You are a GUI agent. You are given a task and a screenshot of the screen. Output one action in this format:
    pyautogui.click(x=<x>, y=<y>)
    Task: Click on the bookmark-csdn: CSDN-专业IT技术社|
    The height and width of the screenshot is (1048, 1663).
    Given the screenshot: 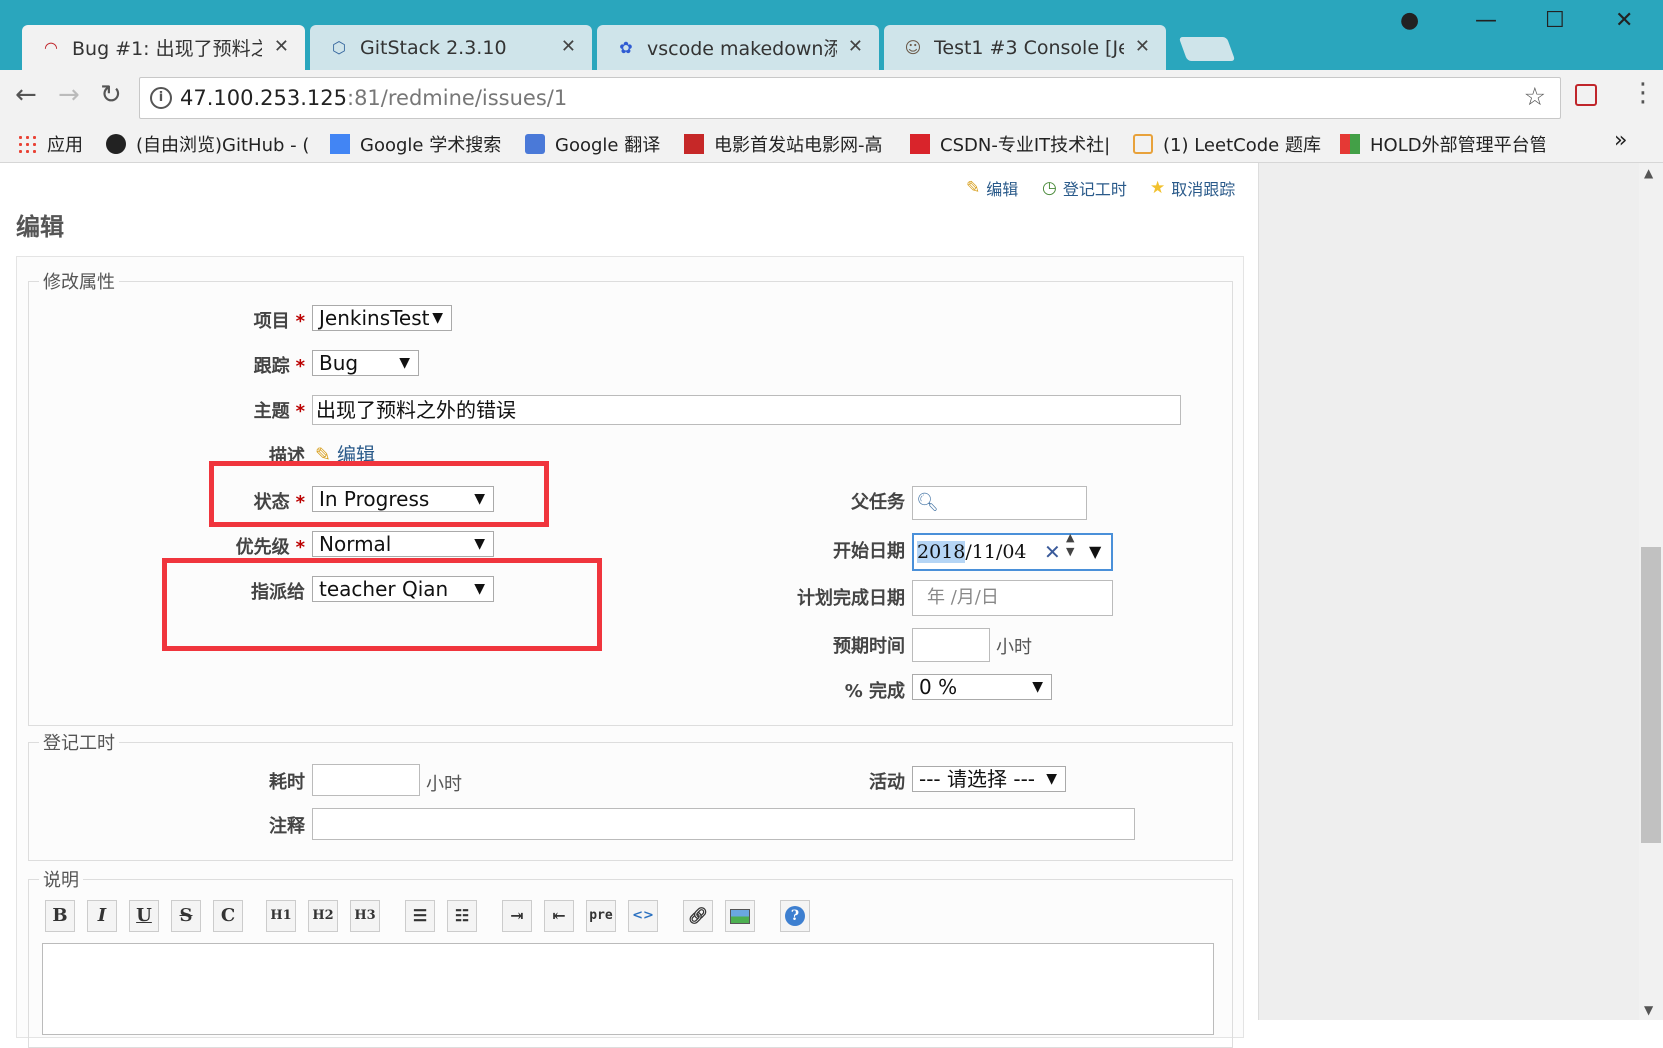 What is the action you would take?
    pyautogui.click(x=1010, y=144)
    